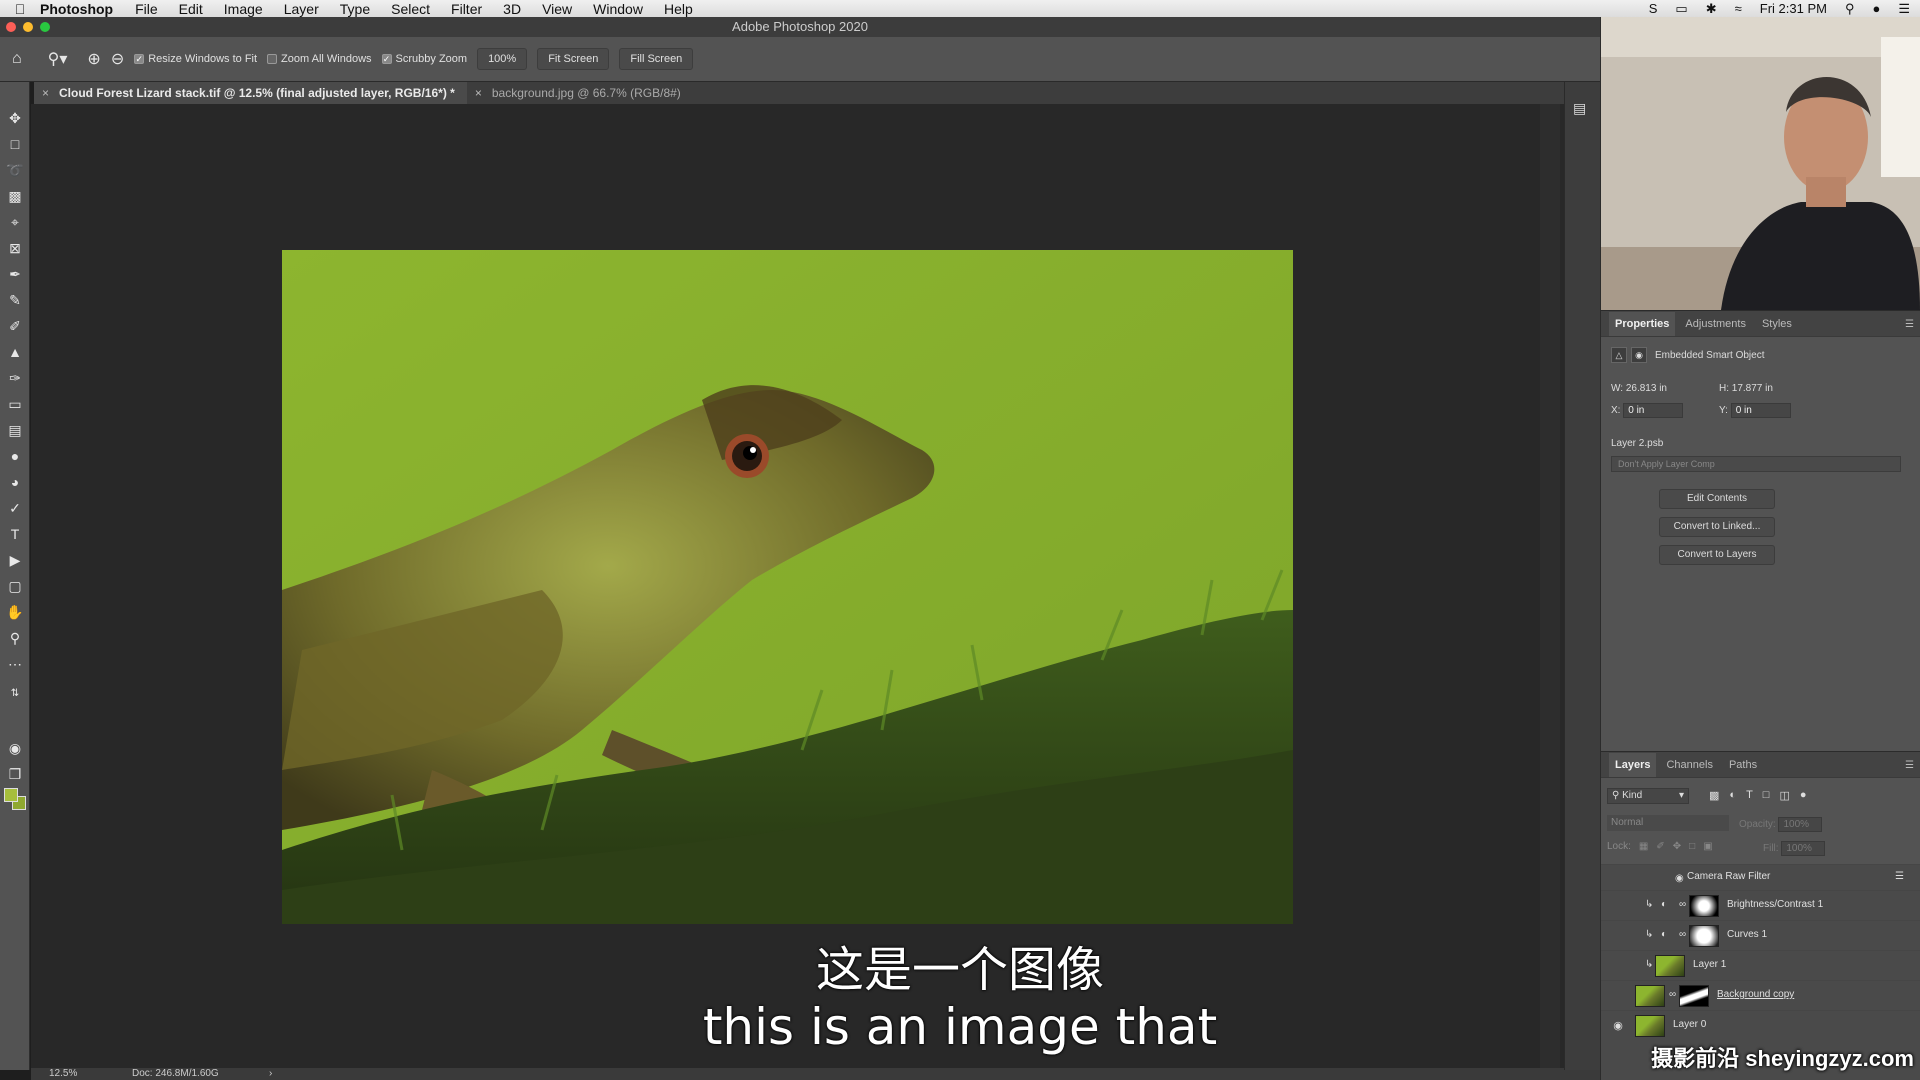 This screenshot has width=1920, height=1080. What do you see at coordinates (1760, 410) in the screenshot?
I see `y-field: 0 in` at bounding box center [1760, 410].